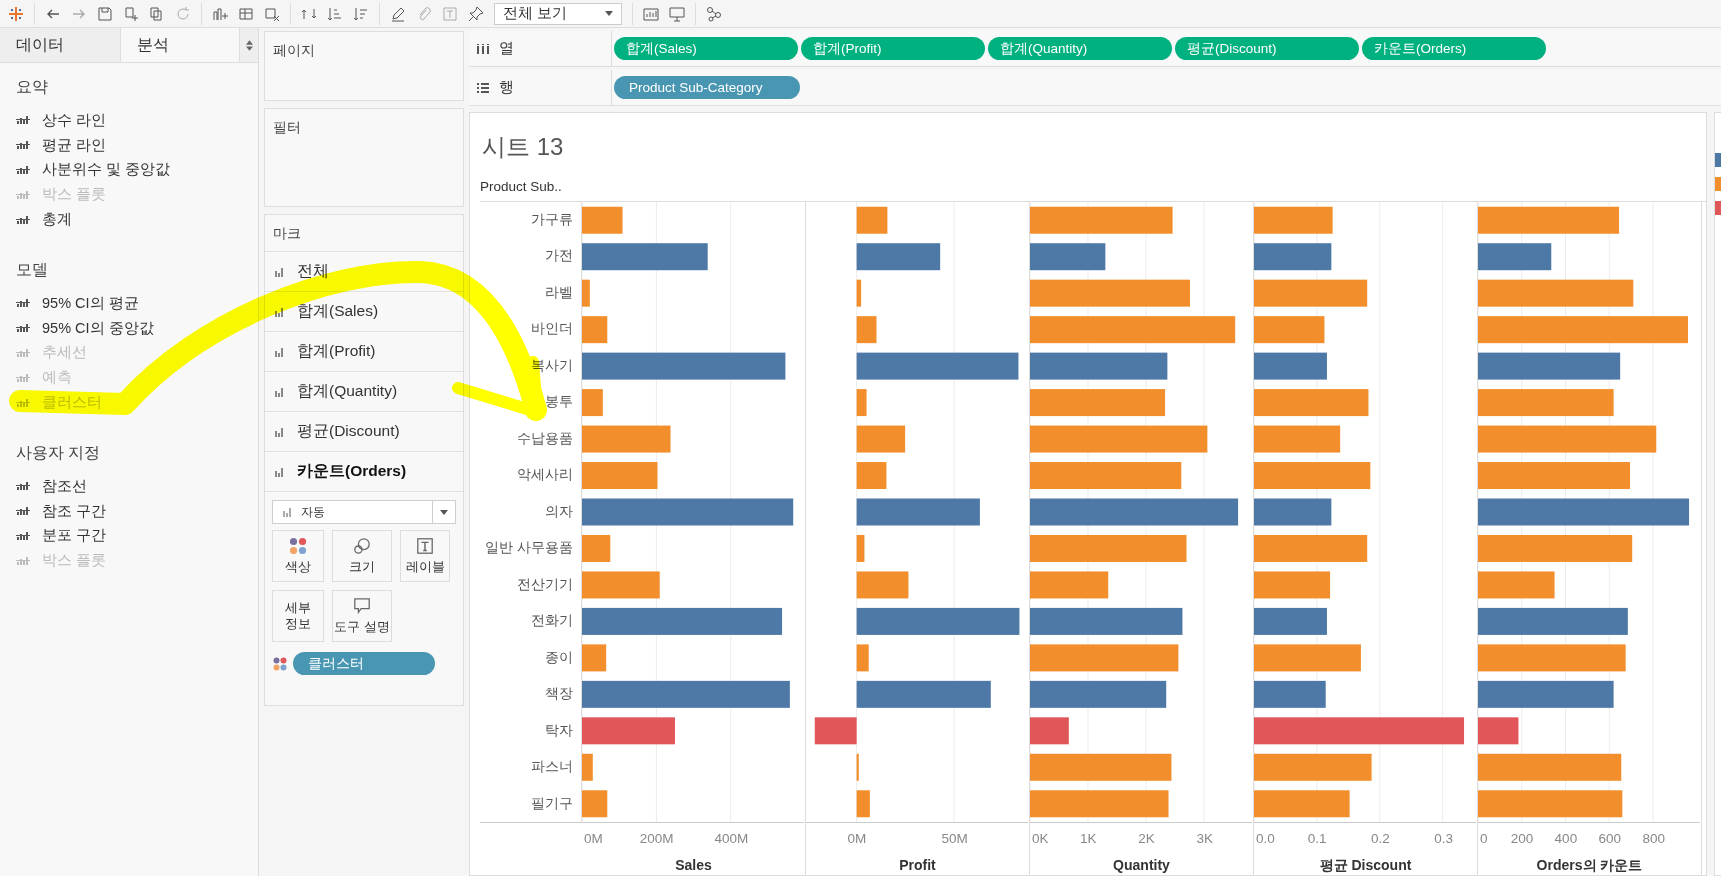 The image size is (1721, 876). I want to click on analytics-item: 사분위수 및 중앙값, so click(129, 170).